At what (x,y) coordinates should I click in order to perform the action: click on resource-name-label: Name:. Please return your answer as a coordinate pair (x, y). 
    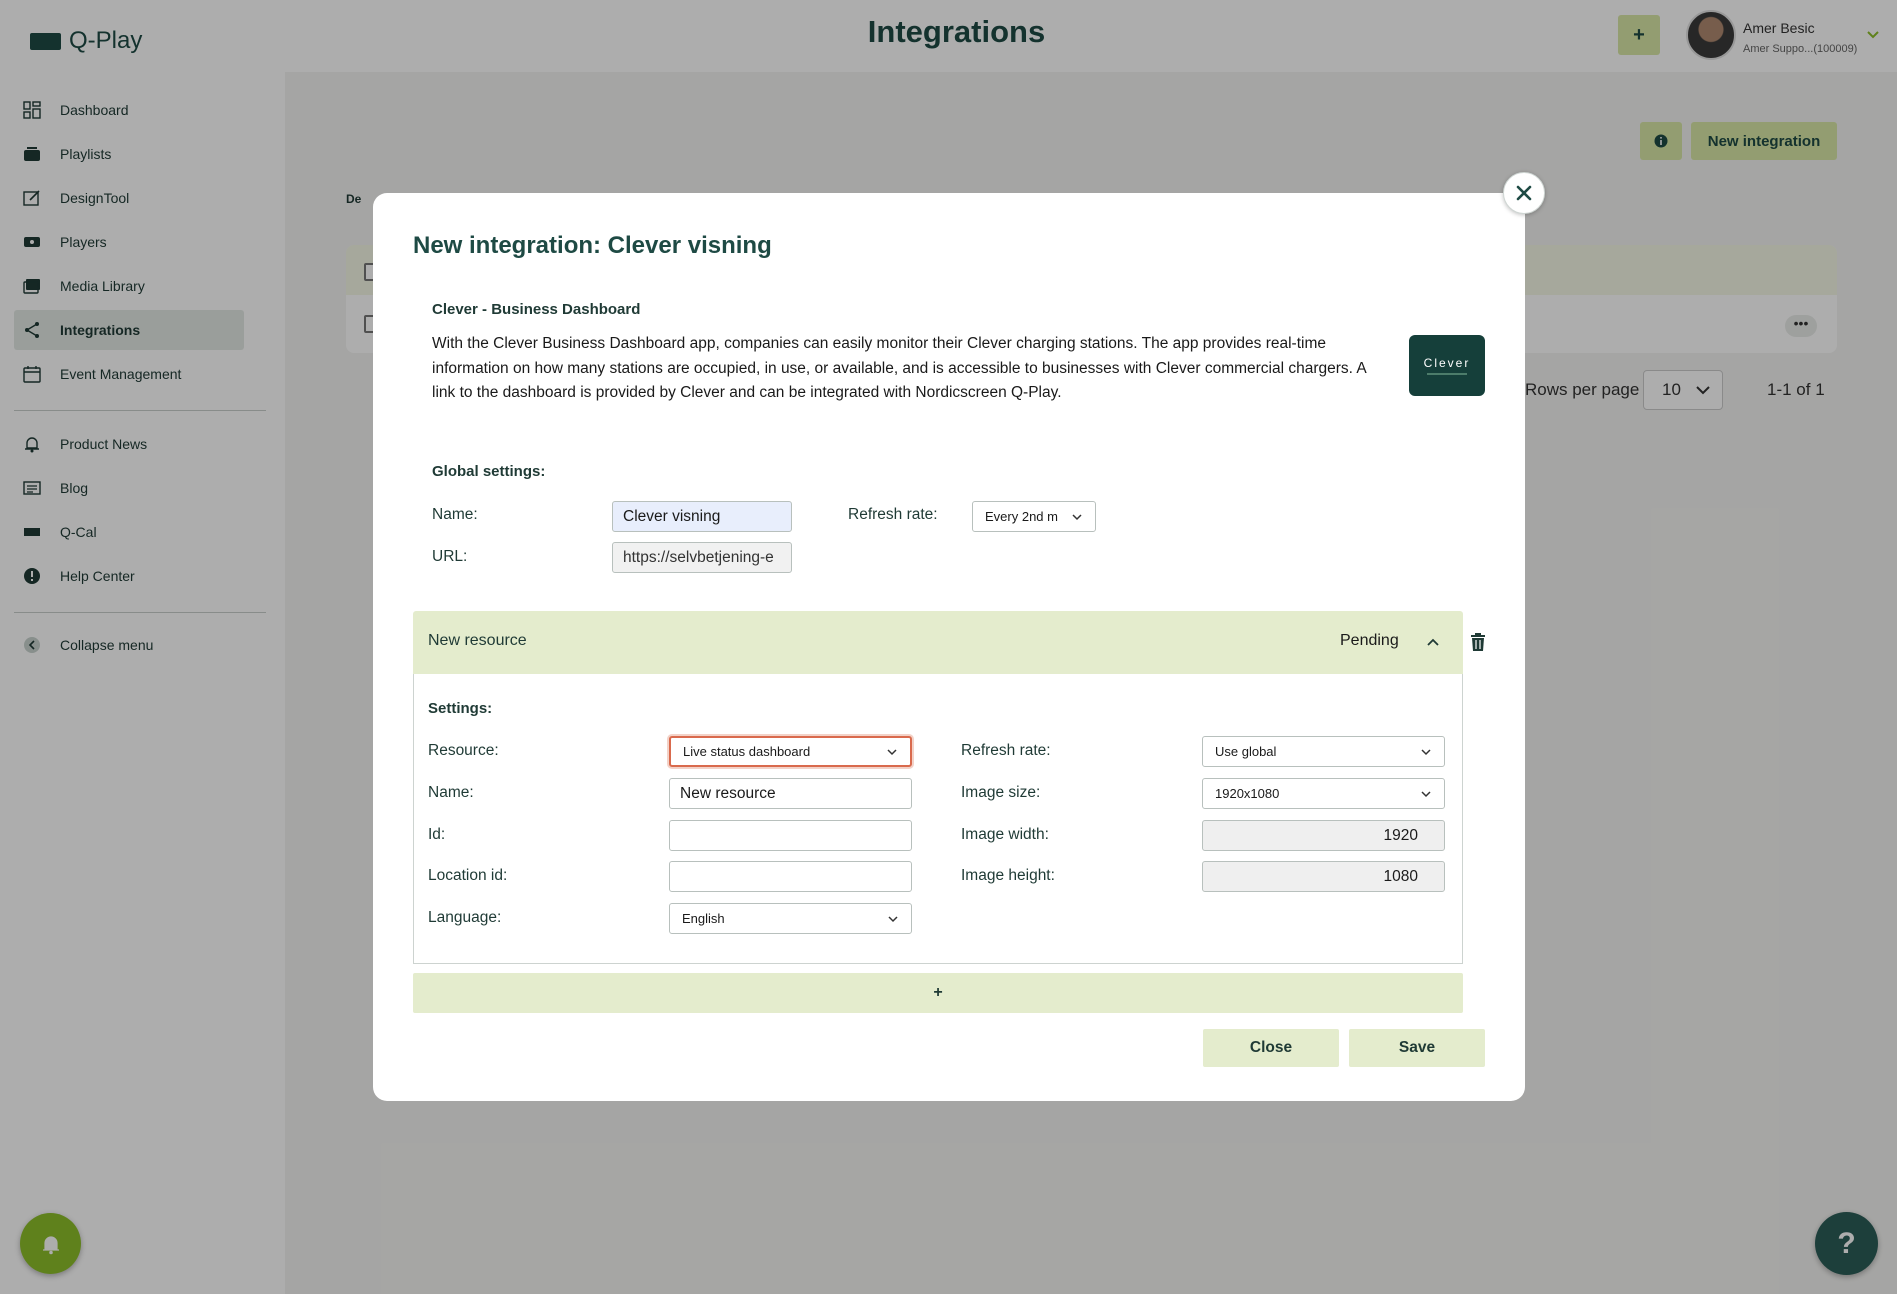
    Looking at the image, I should click on (451, 792).